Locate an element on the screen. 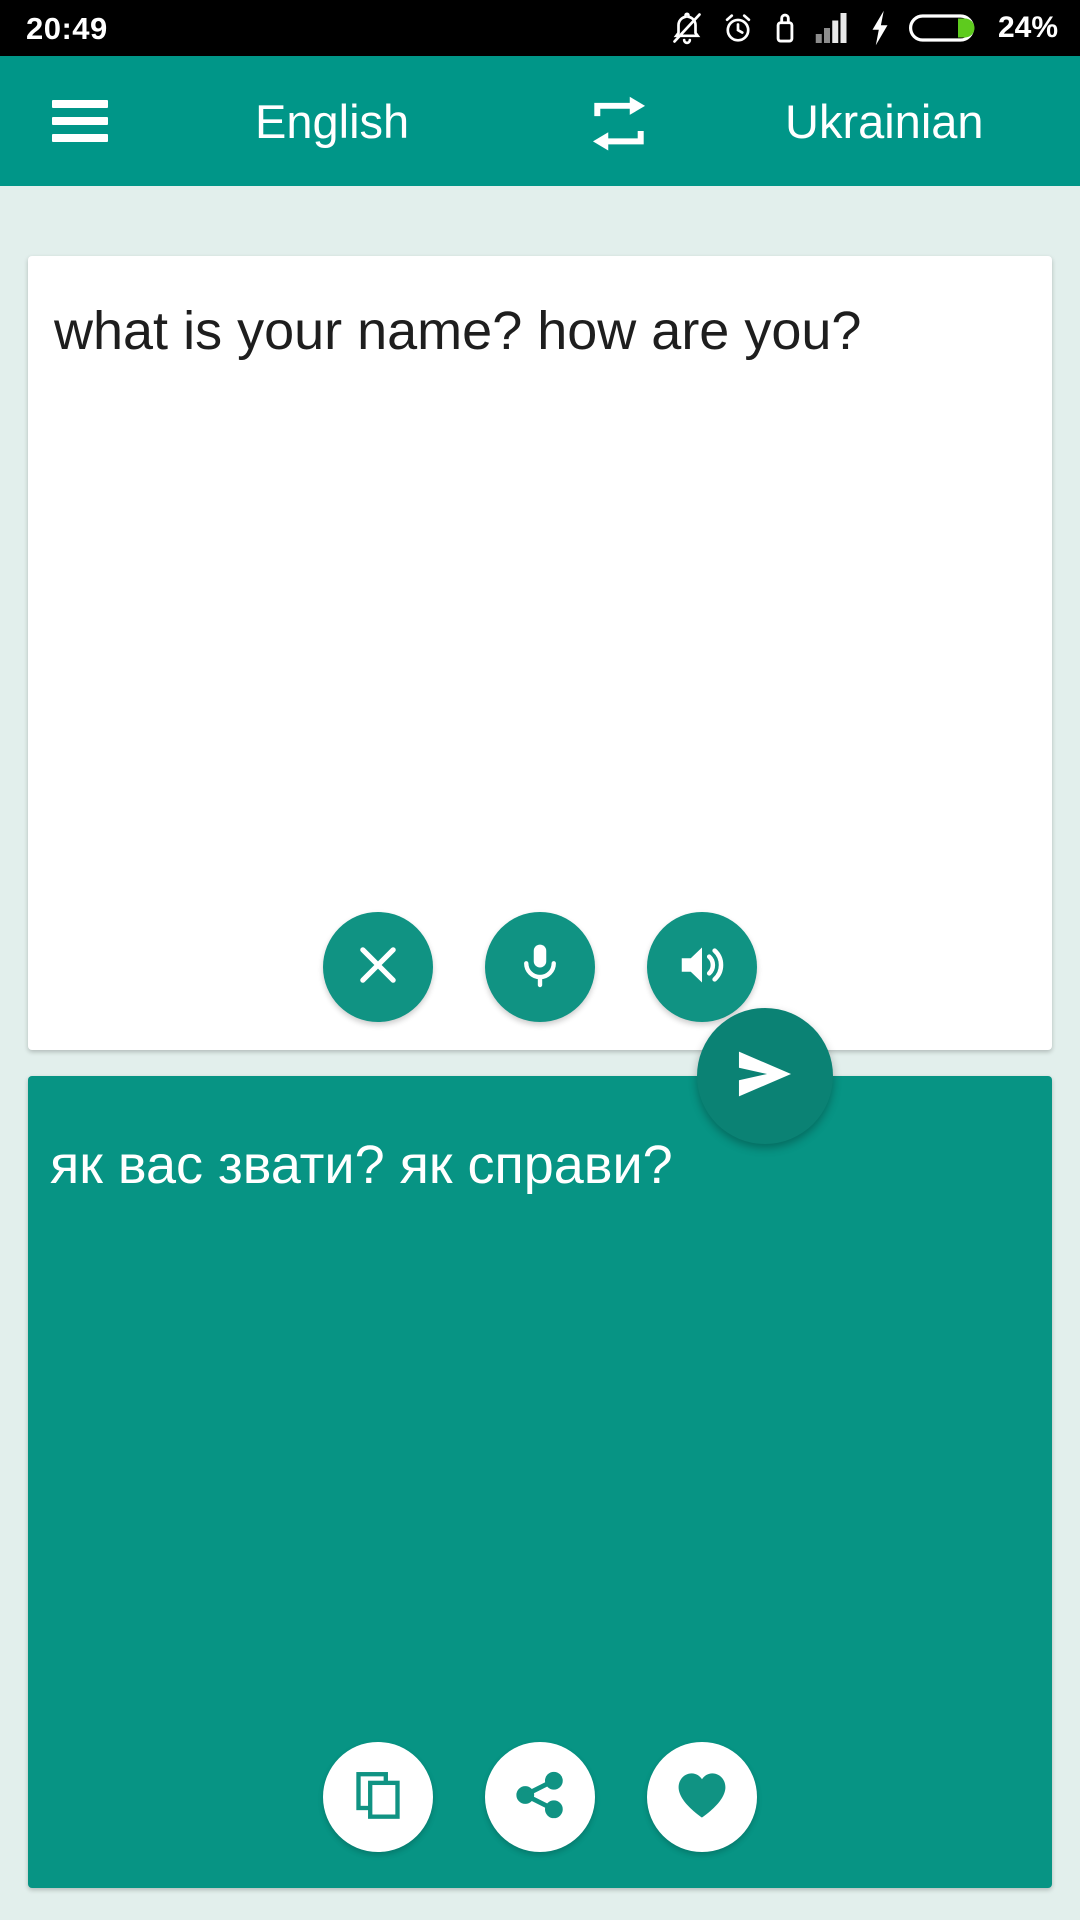 Image resolution: width=1080 pixels, height=1920 pixels. send-icon is located at coordinates (765, 1076).